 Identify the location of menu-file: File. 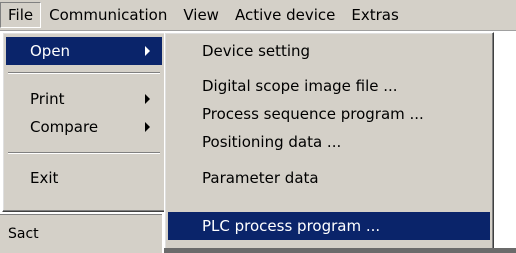
(21, 15).